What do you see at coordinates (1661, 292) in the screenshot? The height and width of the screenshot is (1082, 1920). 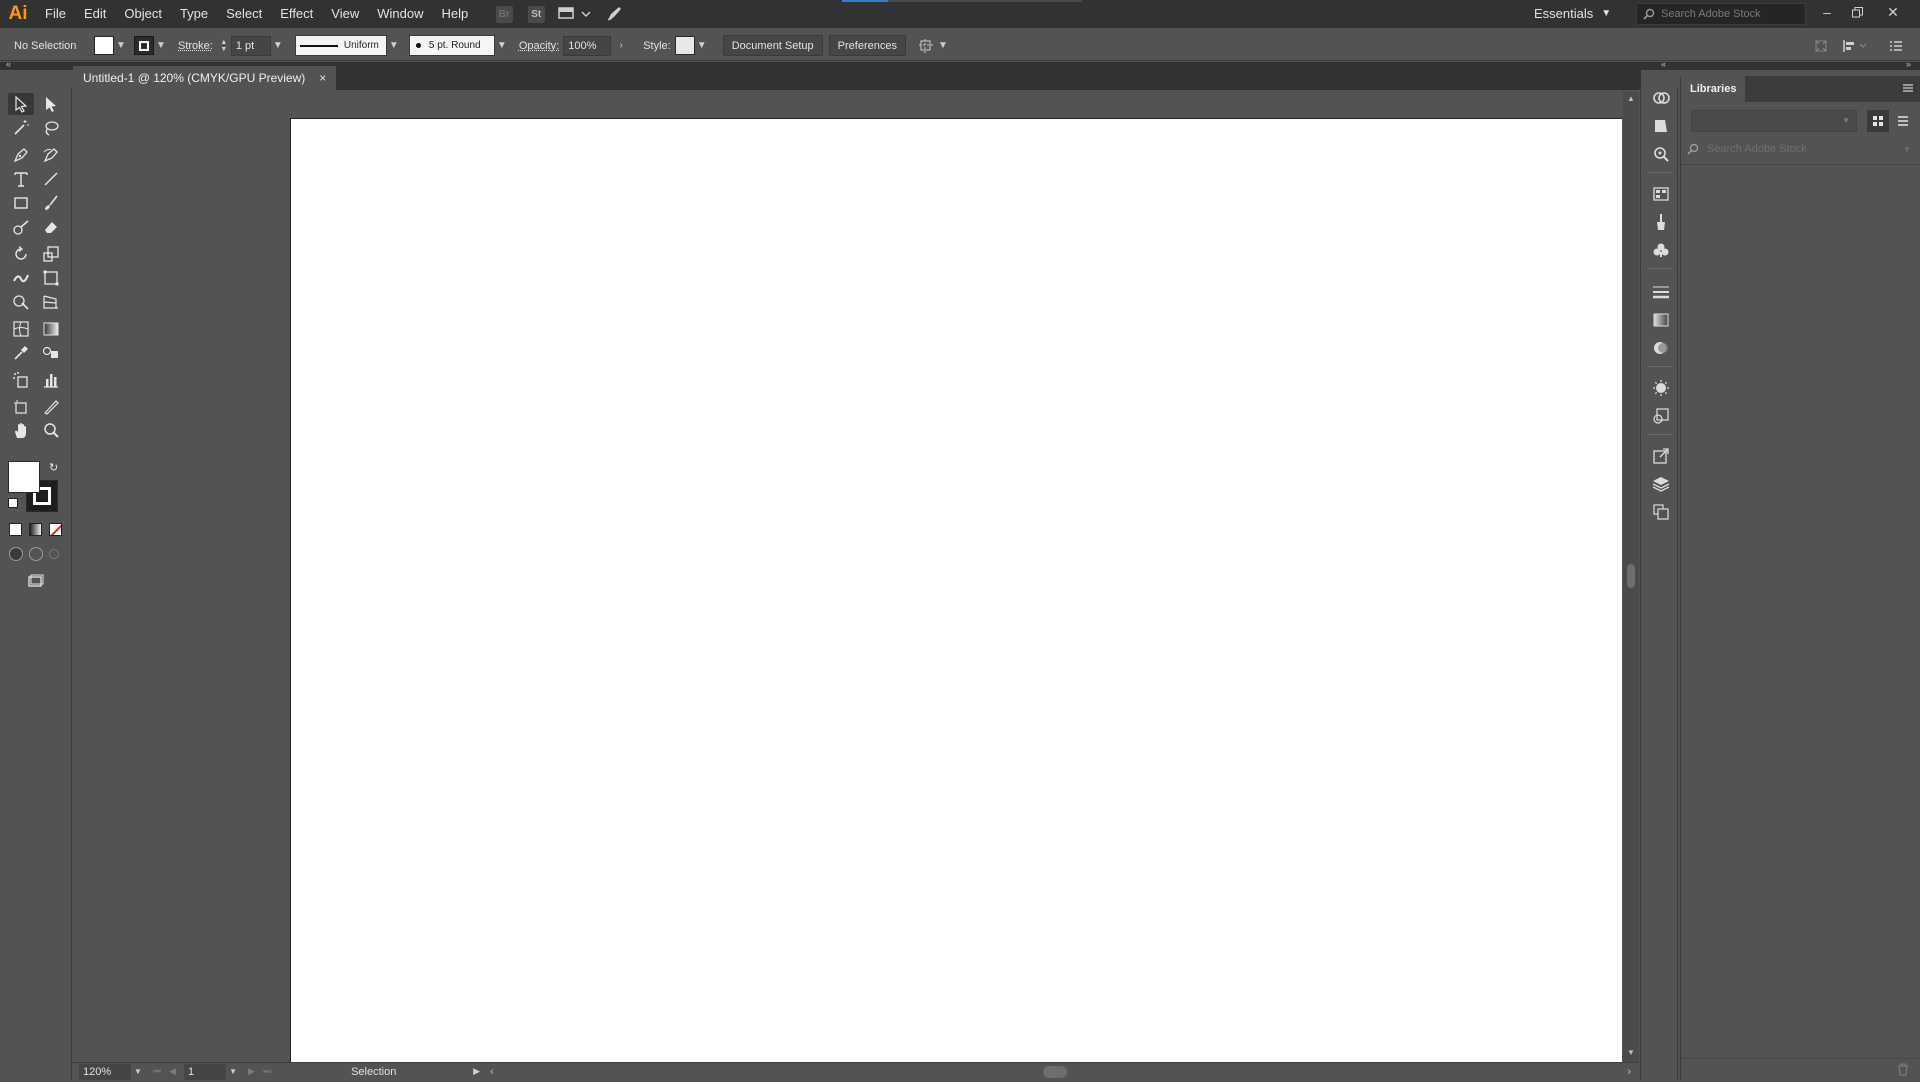 I see `dock-stroke` at bounding box center [1661, 292].